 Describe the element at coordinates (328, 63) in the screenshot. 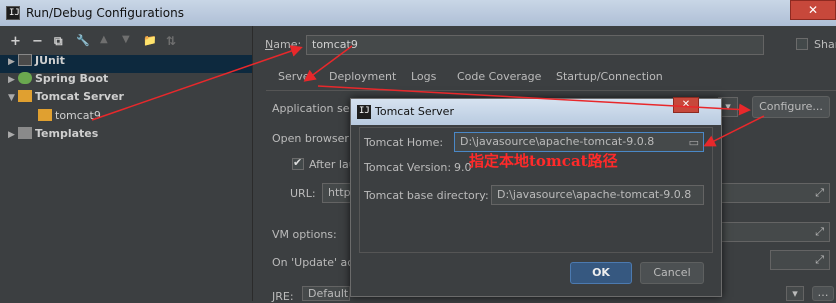

I see `arrow-name-to-server-tab` at that location.